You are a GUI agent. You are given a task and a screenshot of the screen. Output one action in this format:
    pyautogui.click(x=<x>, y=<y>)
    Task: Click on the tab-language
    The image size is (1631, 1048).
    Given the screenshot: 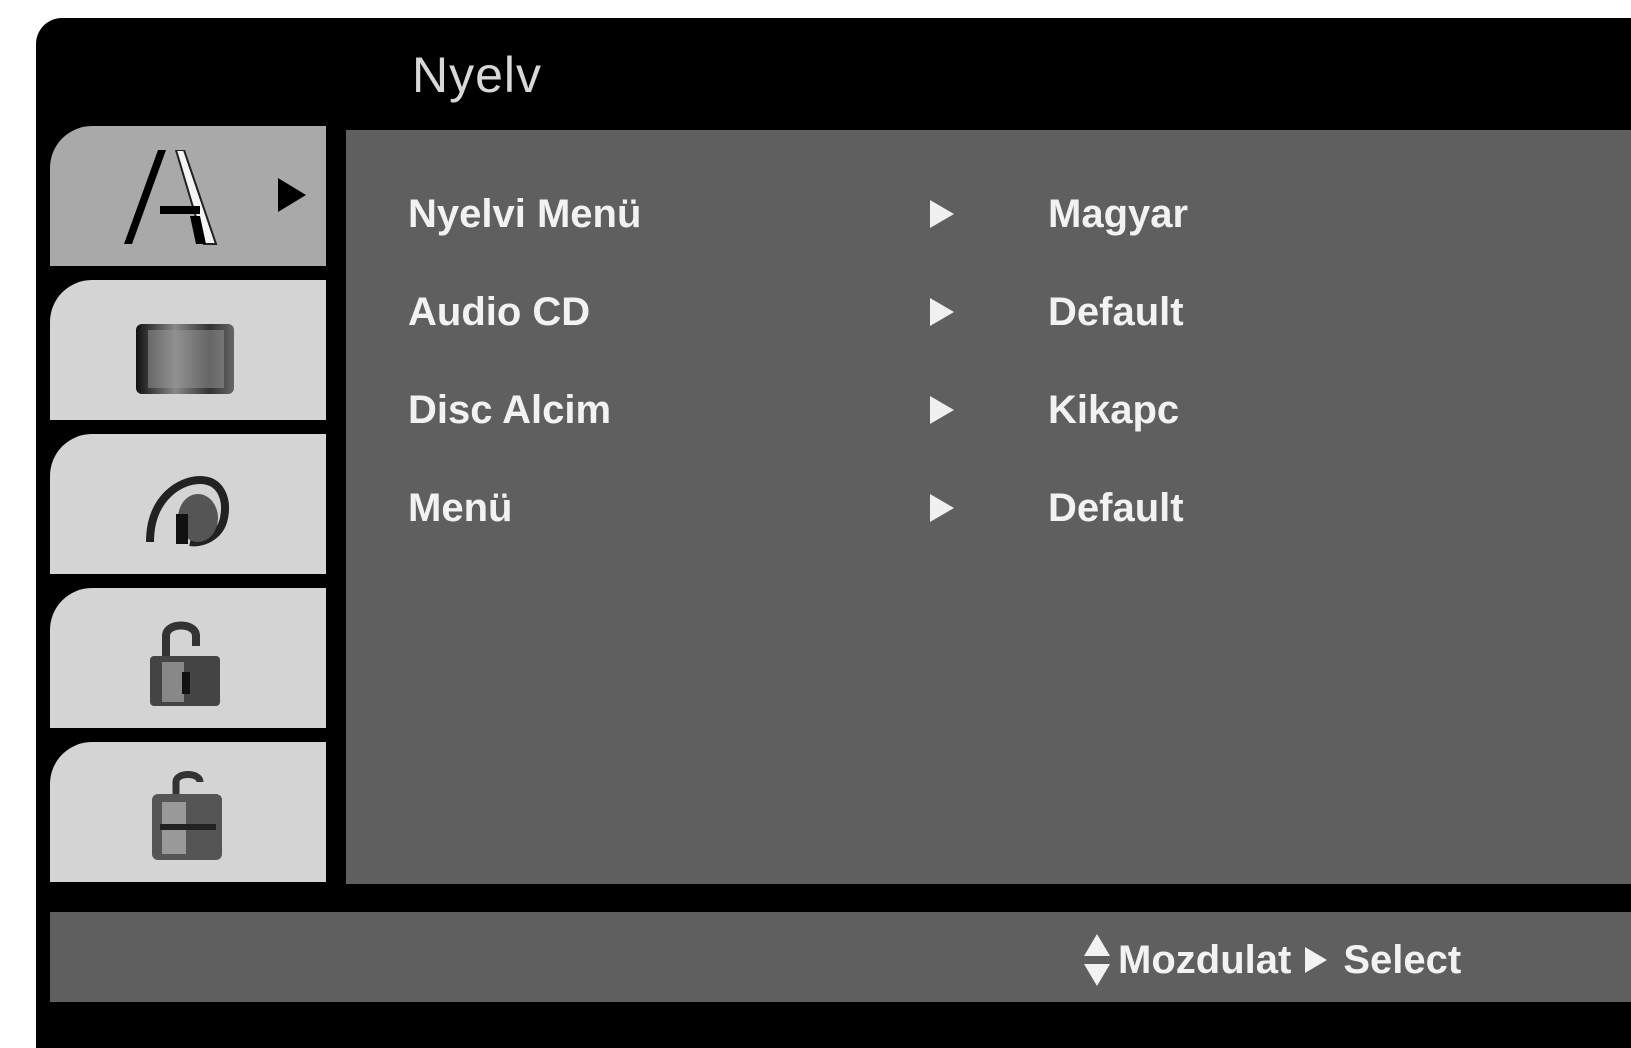 What is the action you would take?
    pyautogui.click(x=188, y=196)
    